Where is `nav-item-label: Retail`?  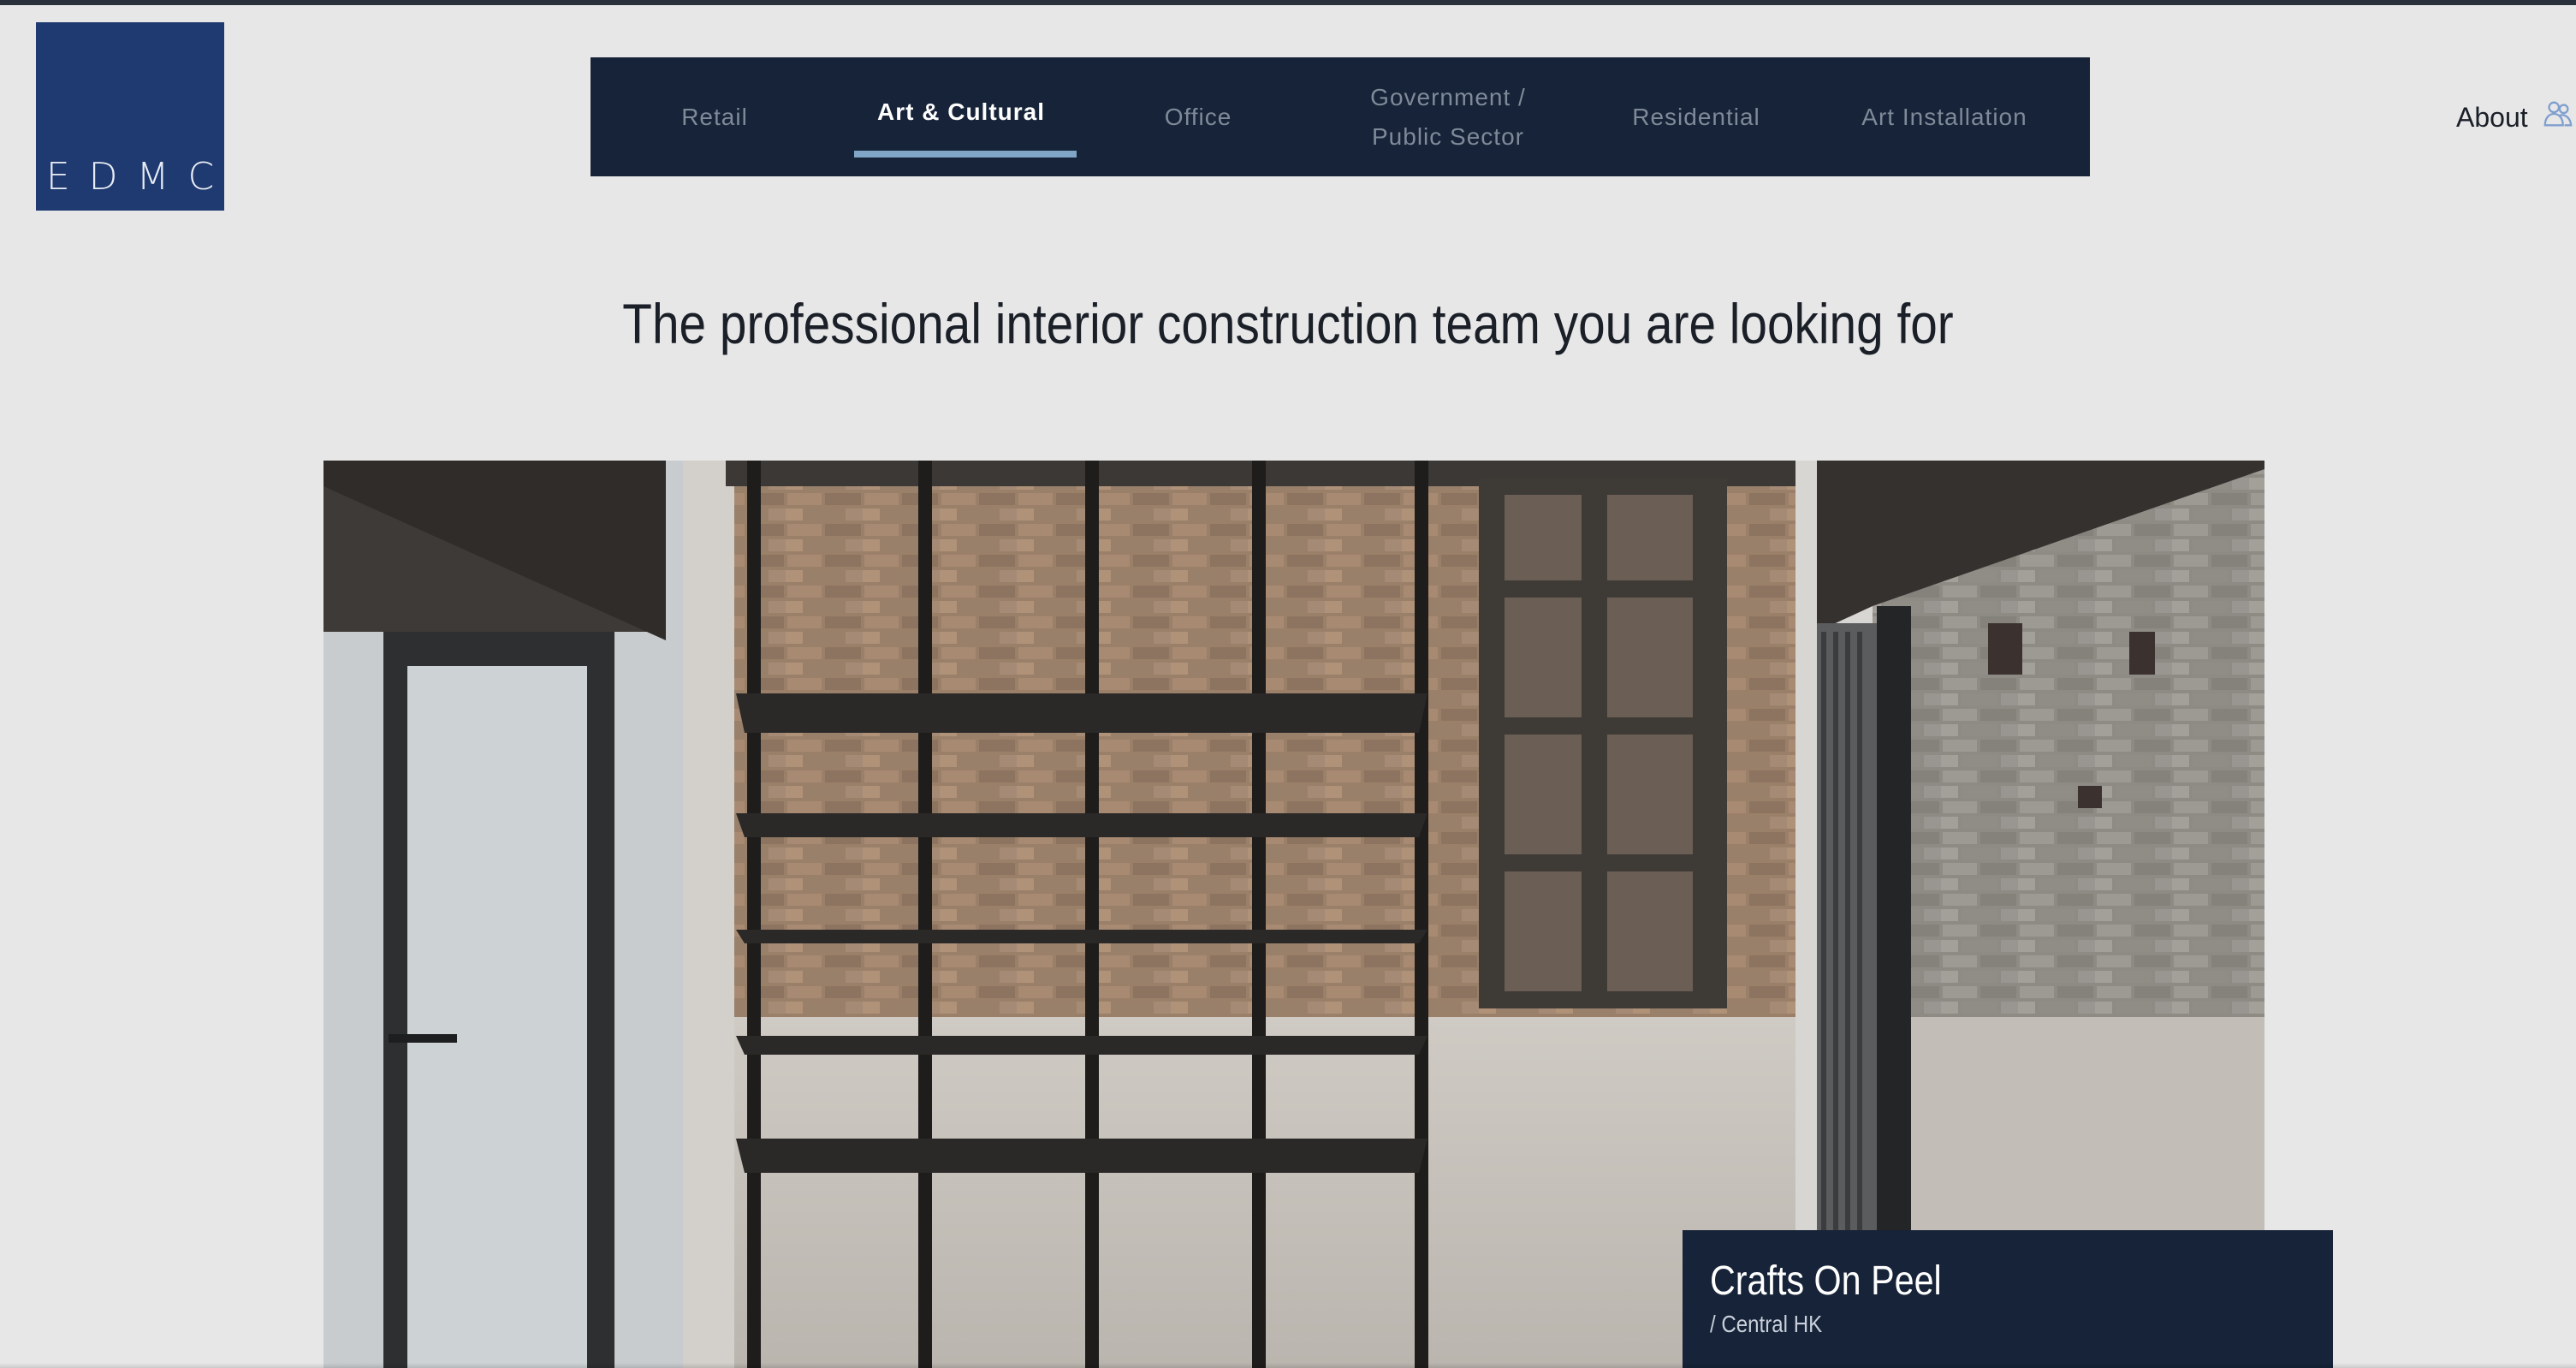 nav-item-label: Retail is located at coordinates (714, 116).